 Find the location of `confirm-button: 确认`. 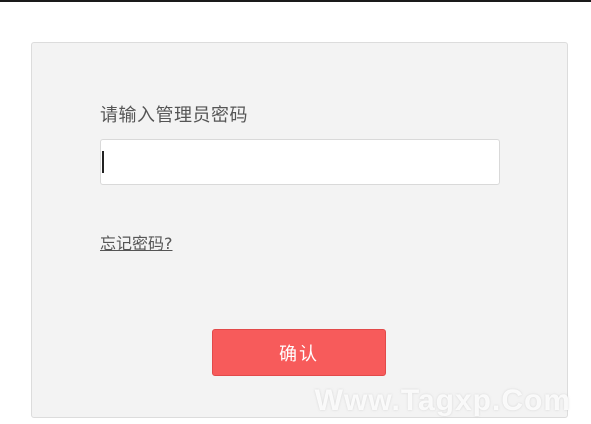

confirm-button: 确认 is located at coordinates (299, 352).